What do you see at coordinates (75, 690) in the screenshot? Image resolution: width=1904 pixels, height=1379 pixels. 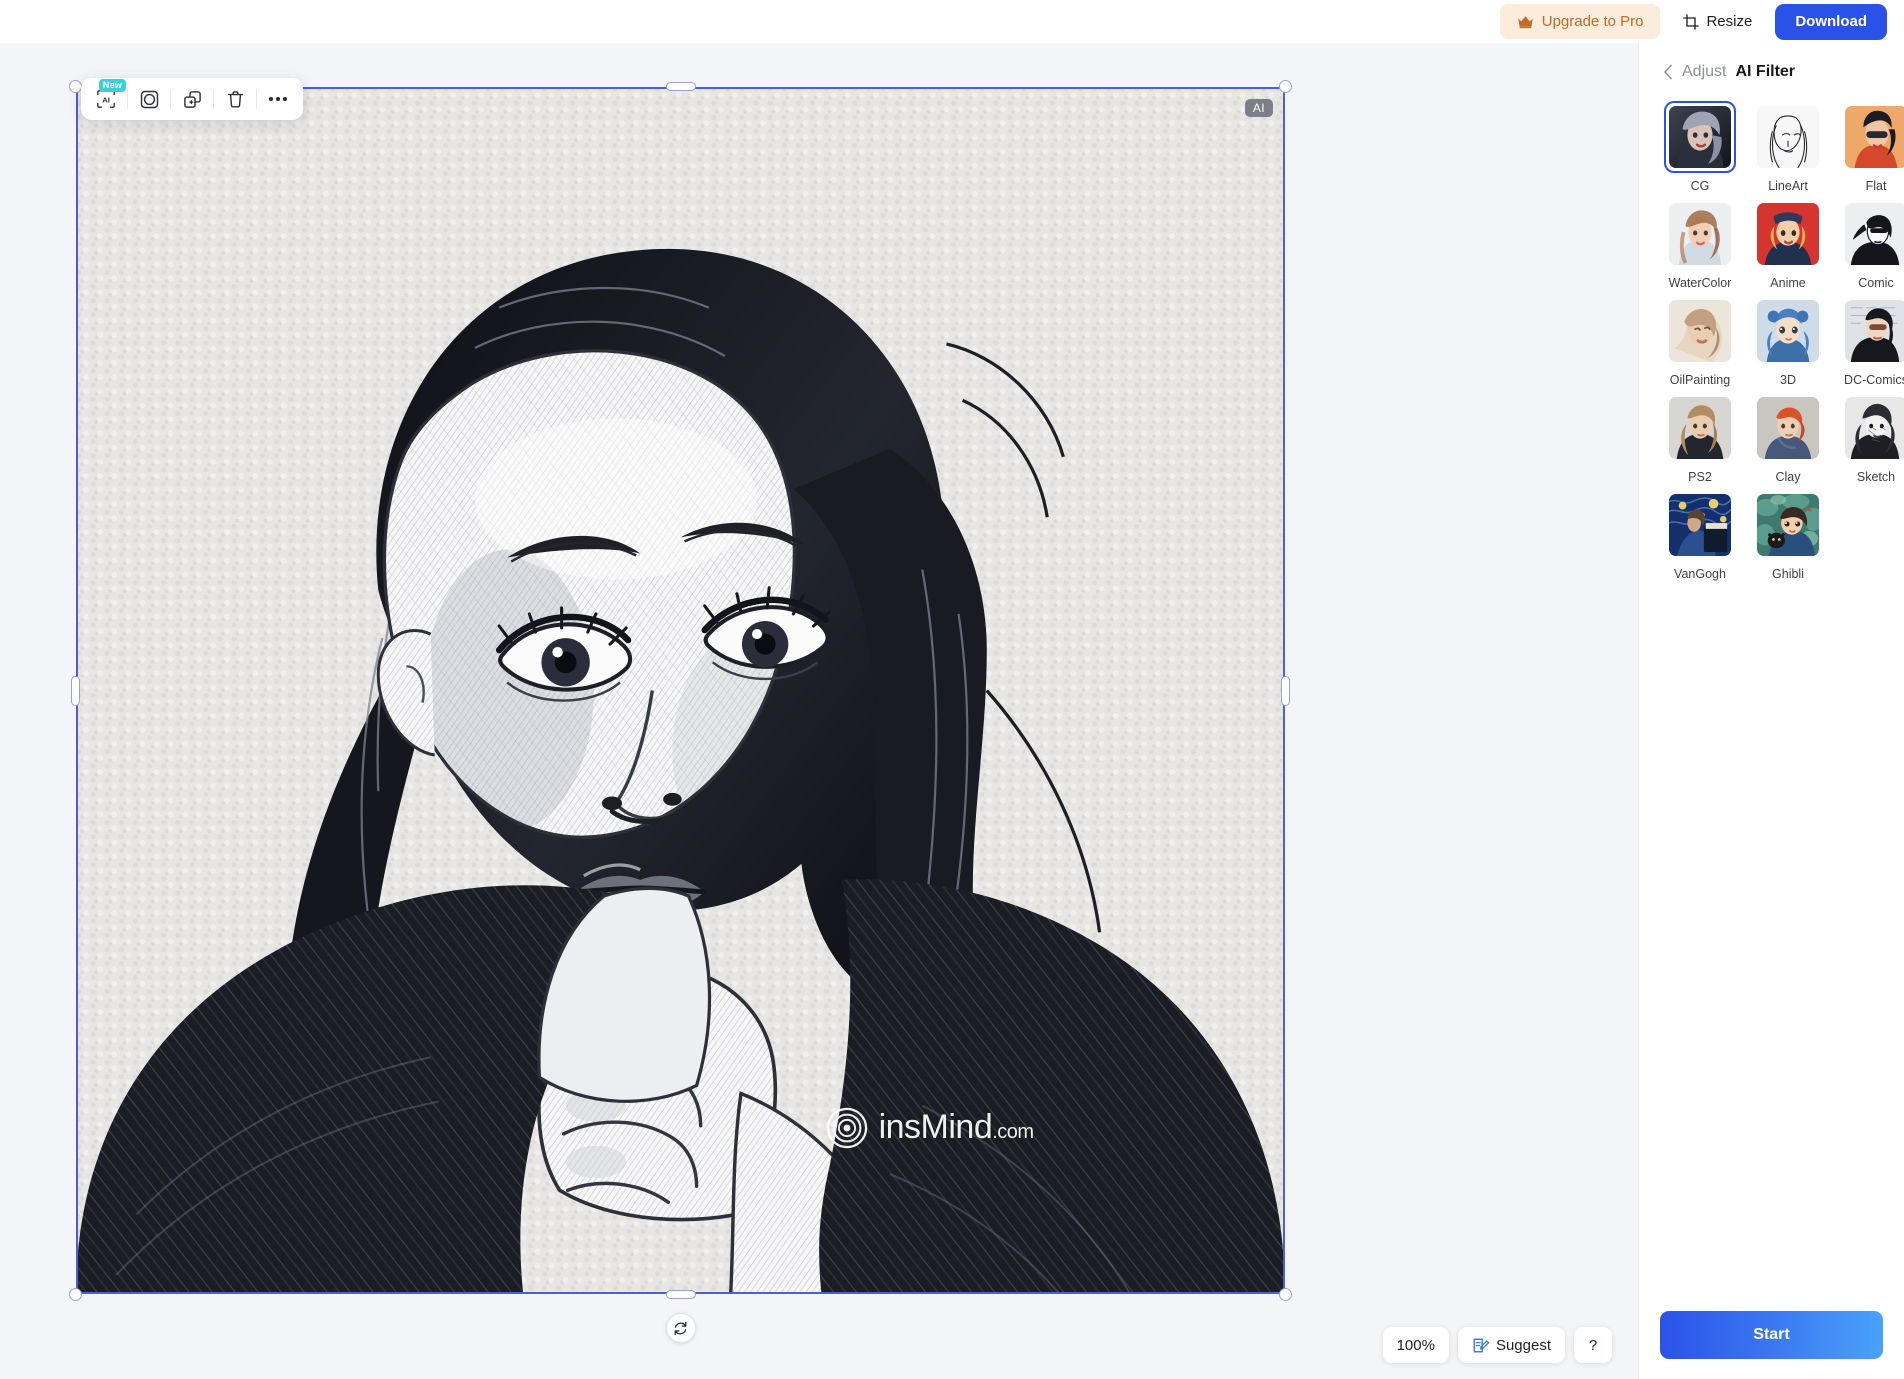 I see `resize-handle-left` at bounding box center [75, 690].